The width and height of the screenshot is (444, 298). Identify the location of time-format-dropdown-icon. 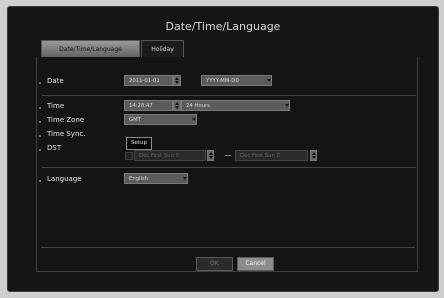
(287, 105).